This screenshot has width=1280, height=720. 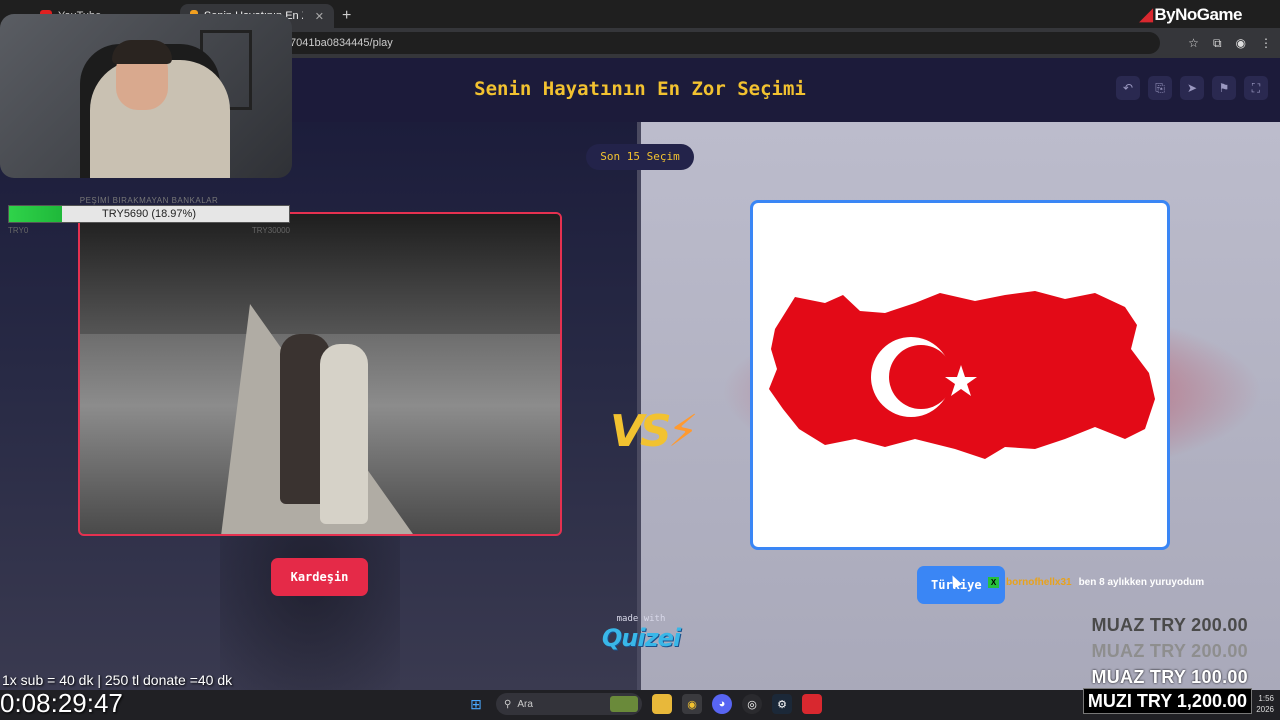 I want to click on app-icon, so click(x=812, y=704).